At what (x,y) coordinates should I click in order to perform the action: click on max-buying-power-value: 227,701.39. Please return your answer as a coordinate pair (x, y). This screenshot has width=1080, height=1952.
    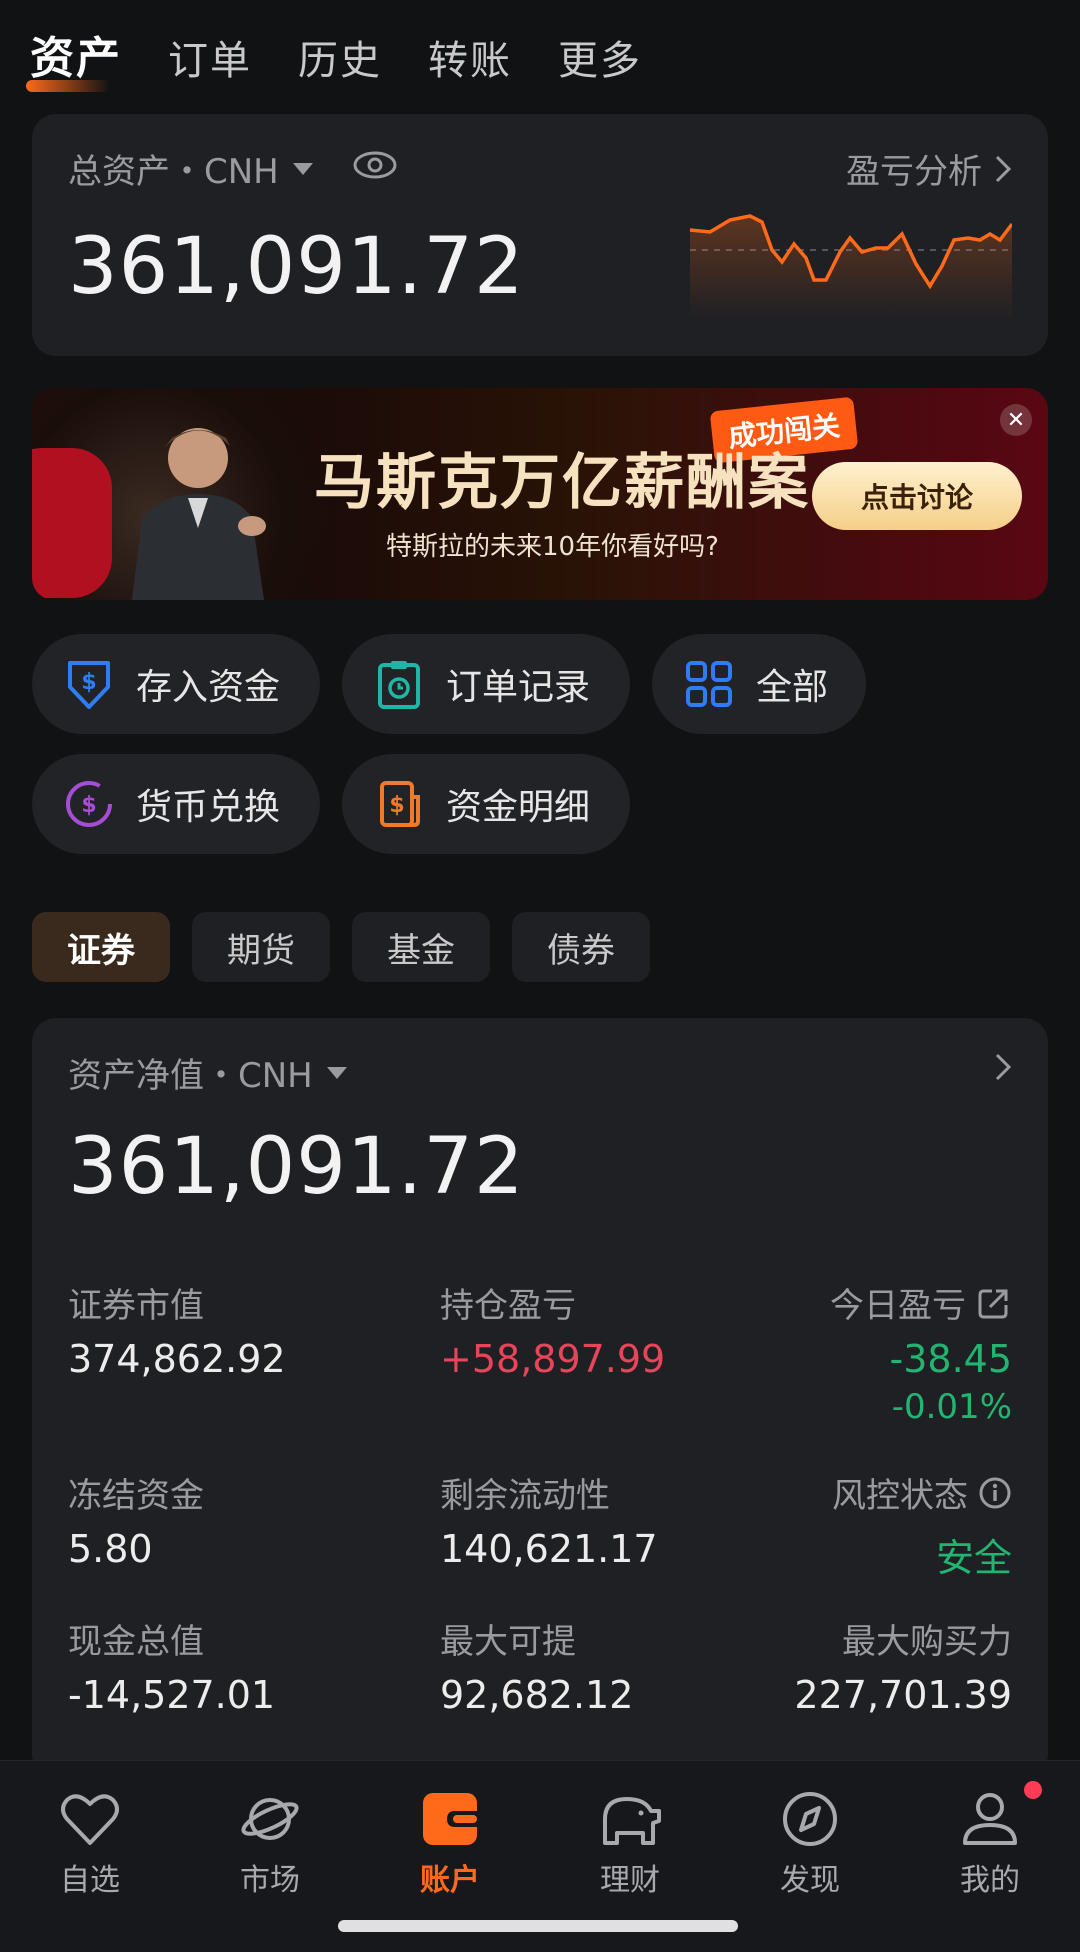
    Looking at the image, I should click on (903, 1695).